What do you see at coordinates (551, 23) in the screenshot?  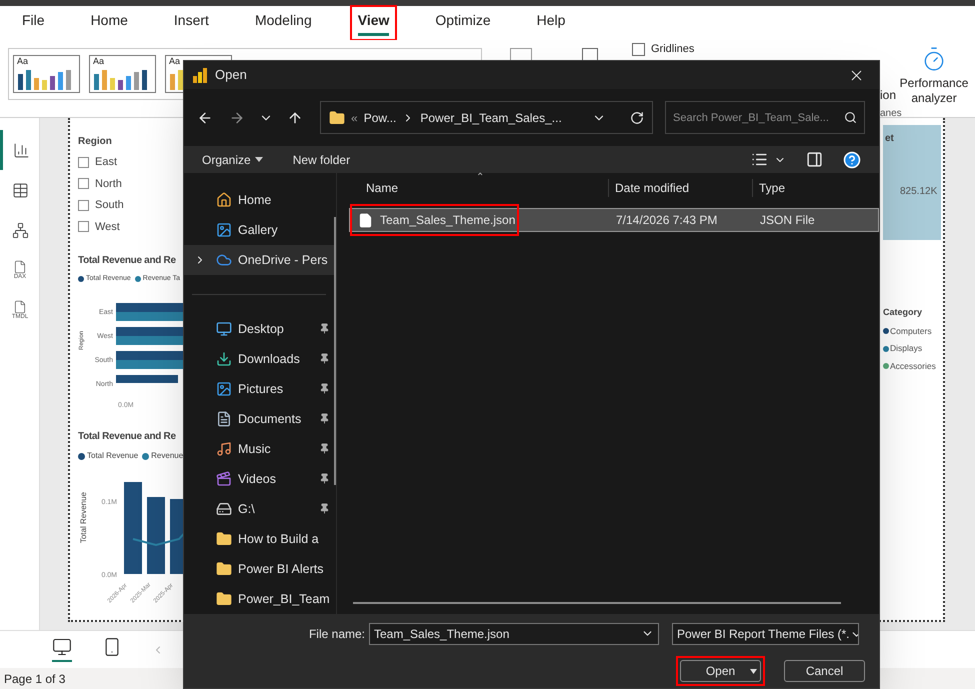 I see `ribbon-tab: Help` at bounding box center [551, 23].